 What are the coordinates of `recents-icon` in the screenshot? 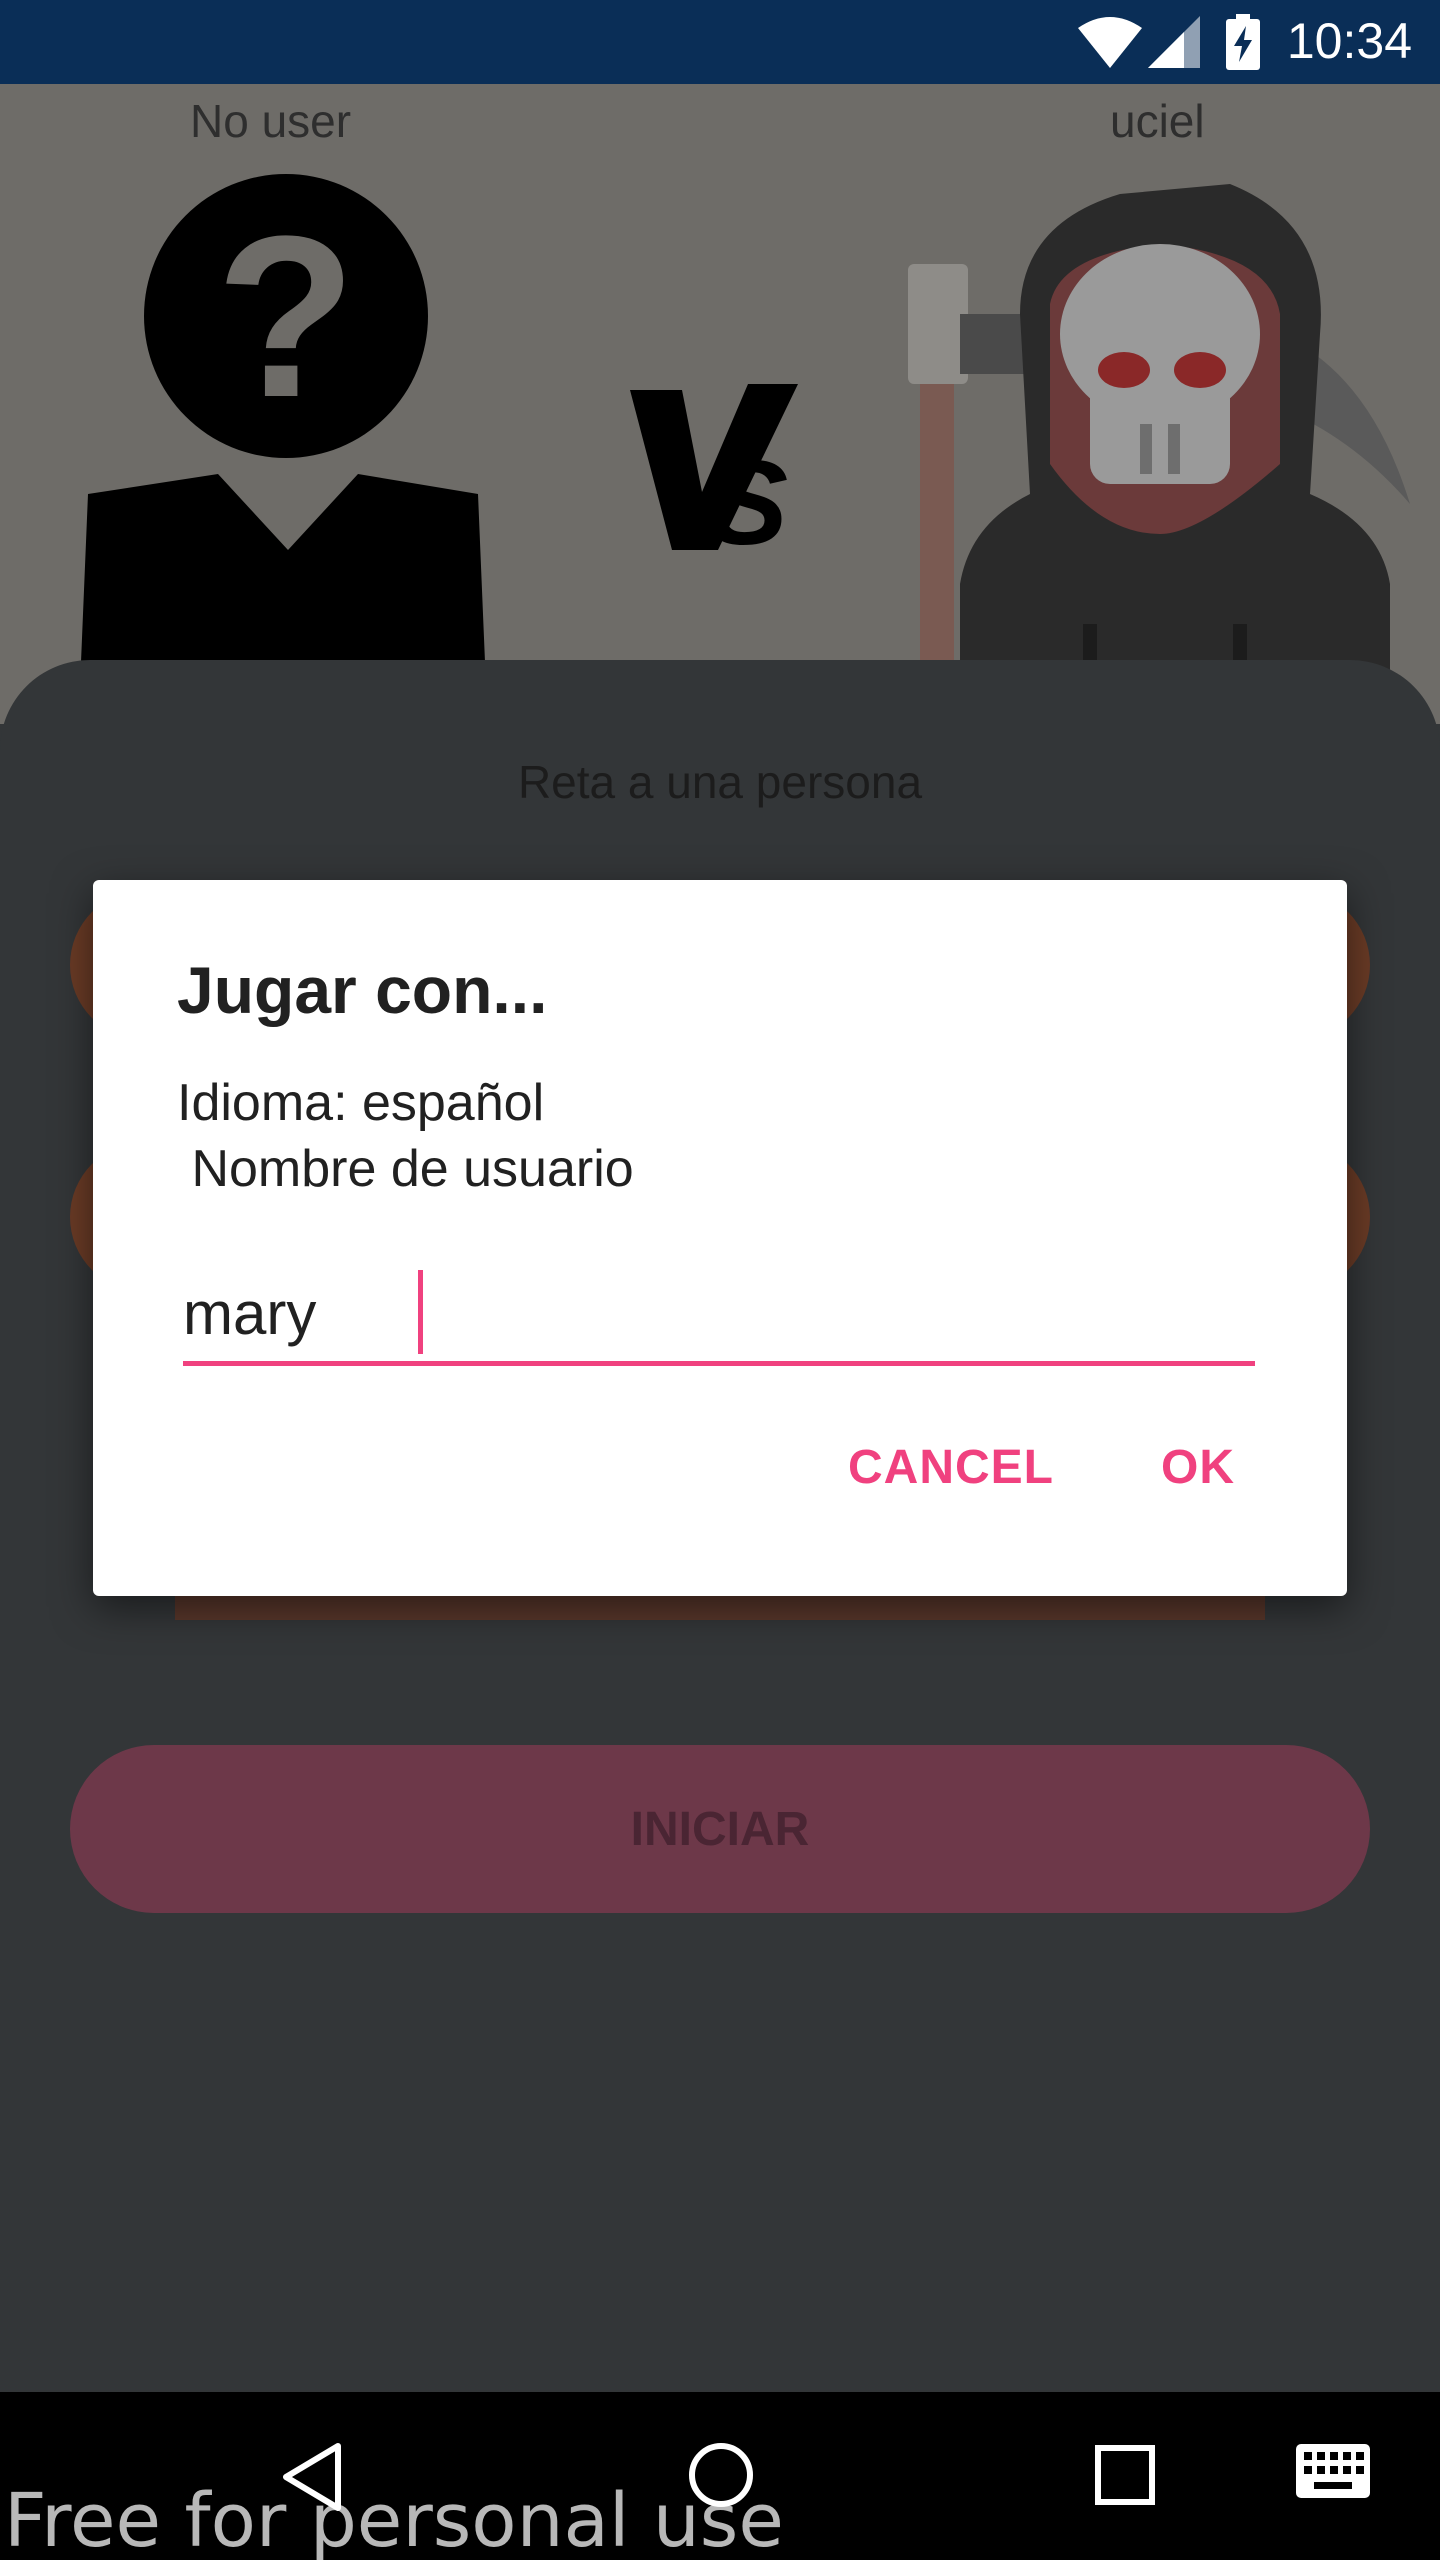 It's located at (1125, 2475).